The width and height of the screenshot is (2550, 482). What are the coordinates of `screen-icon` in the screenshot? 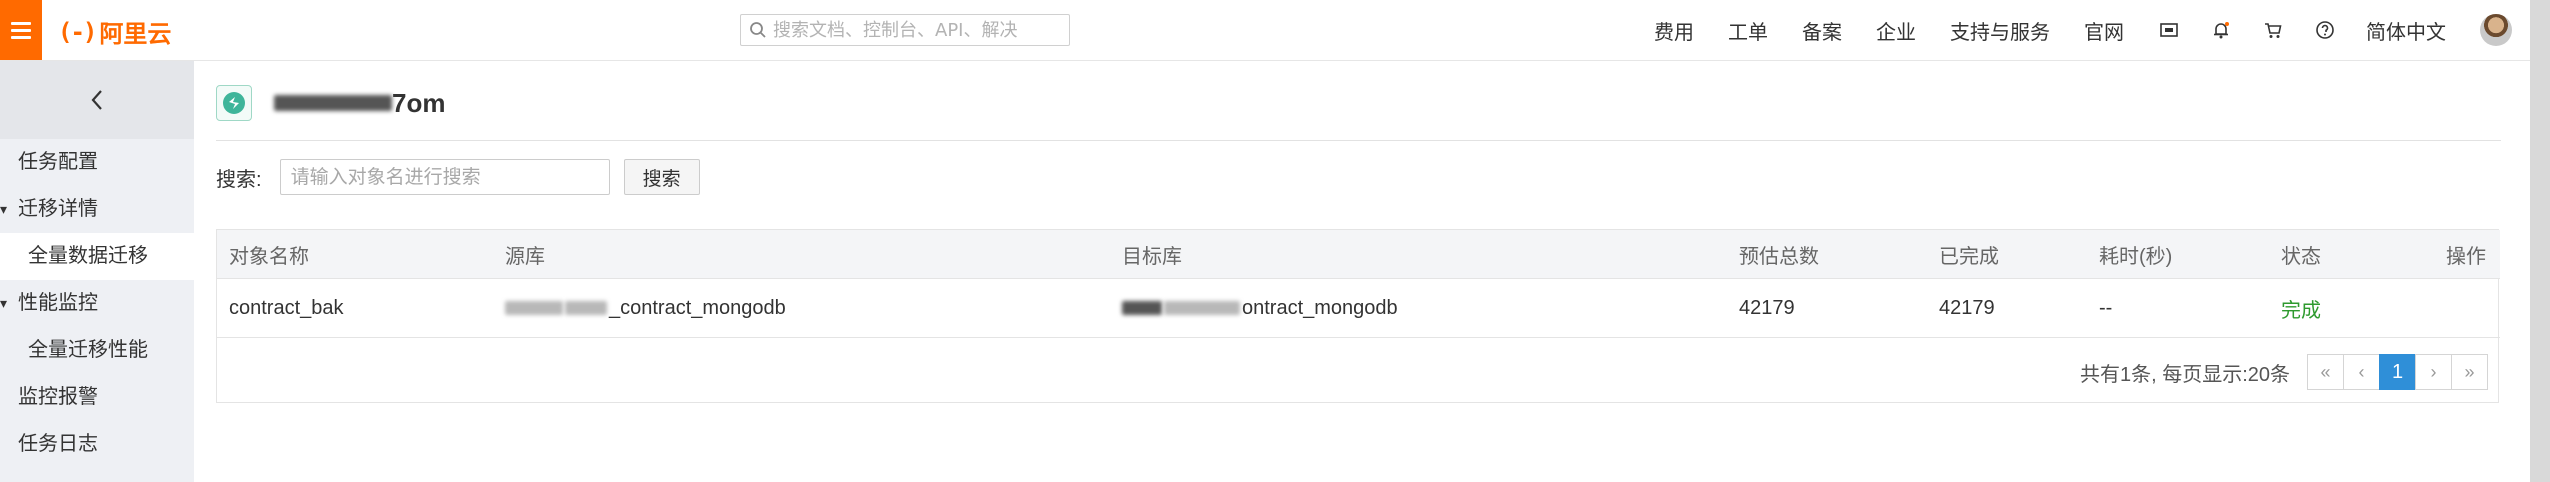 It's located at (2169, 30).